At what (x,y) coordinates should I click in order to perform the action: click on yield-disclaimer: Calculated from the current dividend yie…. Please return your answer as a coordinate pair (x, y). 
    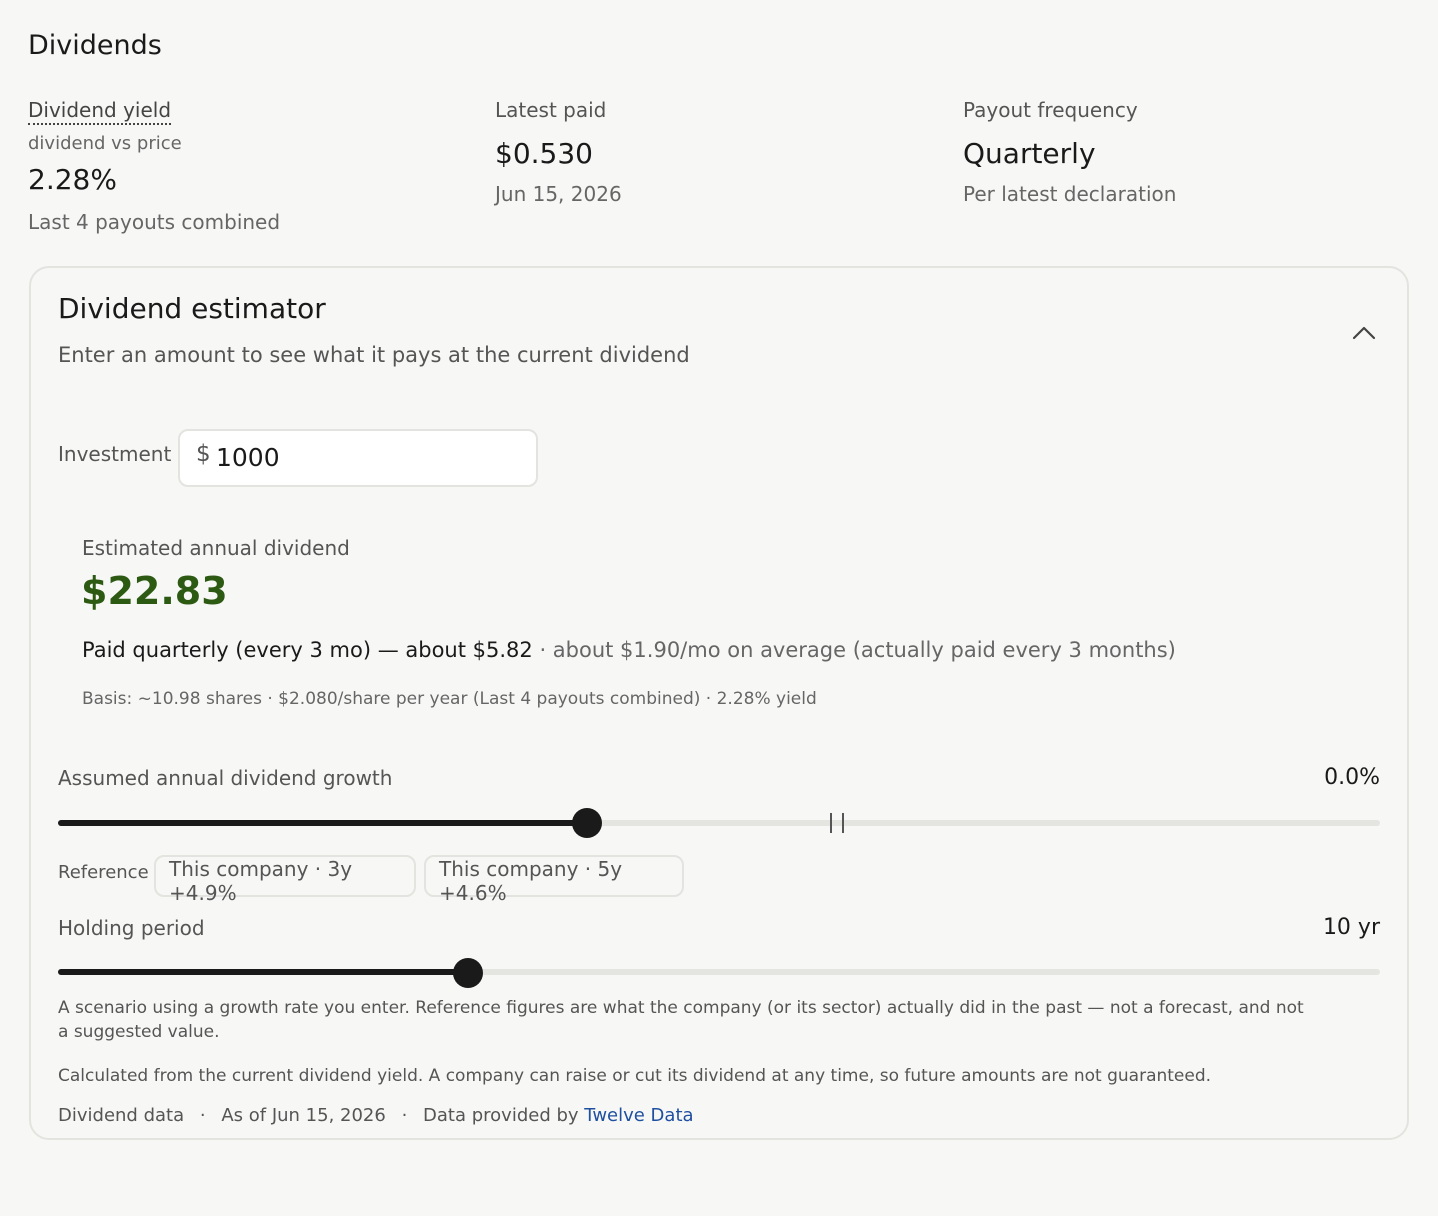
    Looking at the image, I should click on (635, 1076).